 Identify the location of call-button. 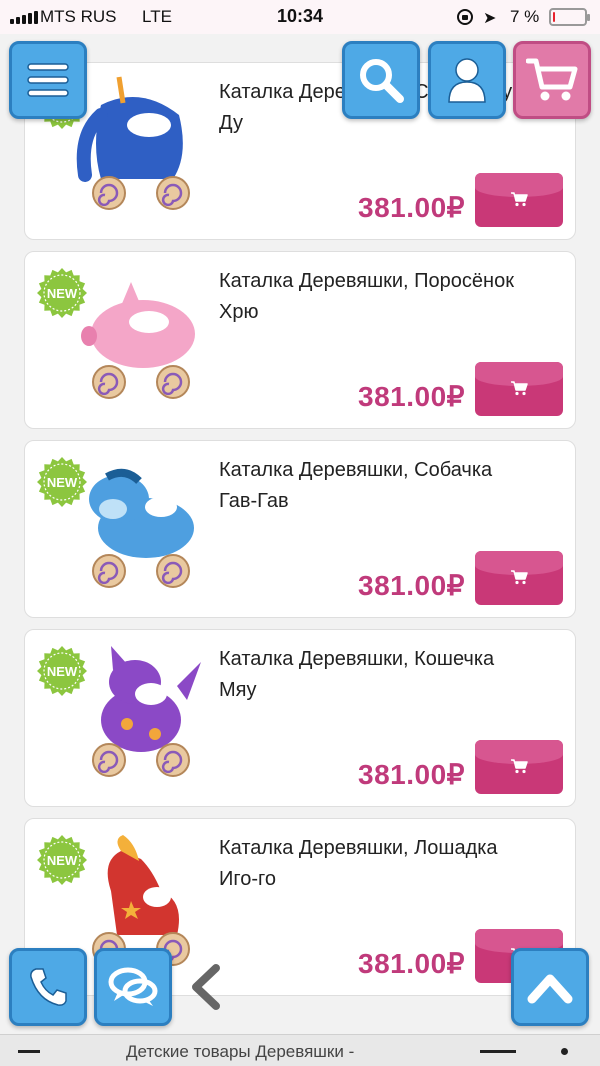
(48, 987).